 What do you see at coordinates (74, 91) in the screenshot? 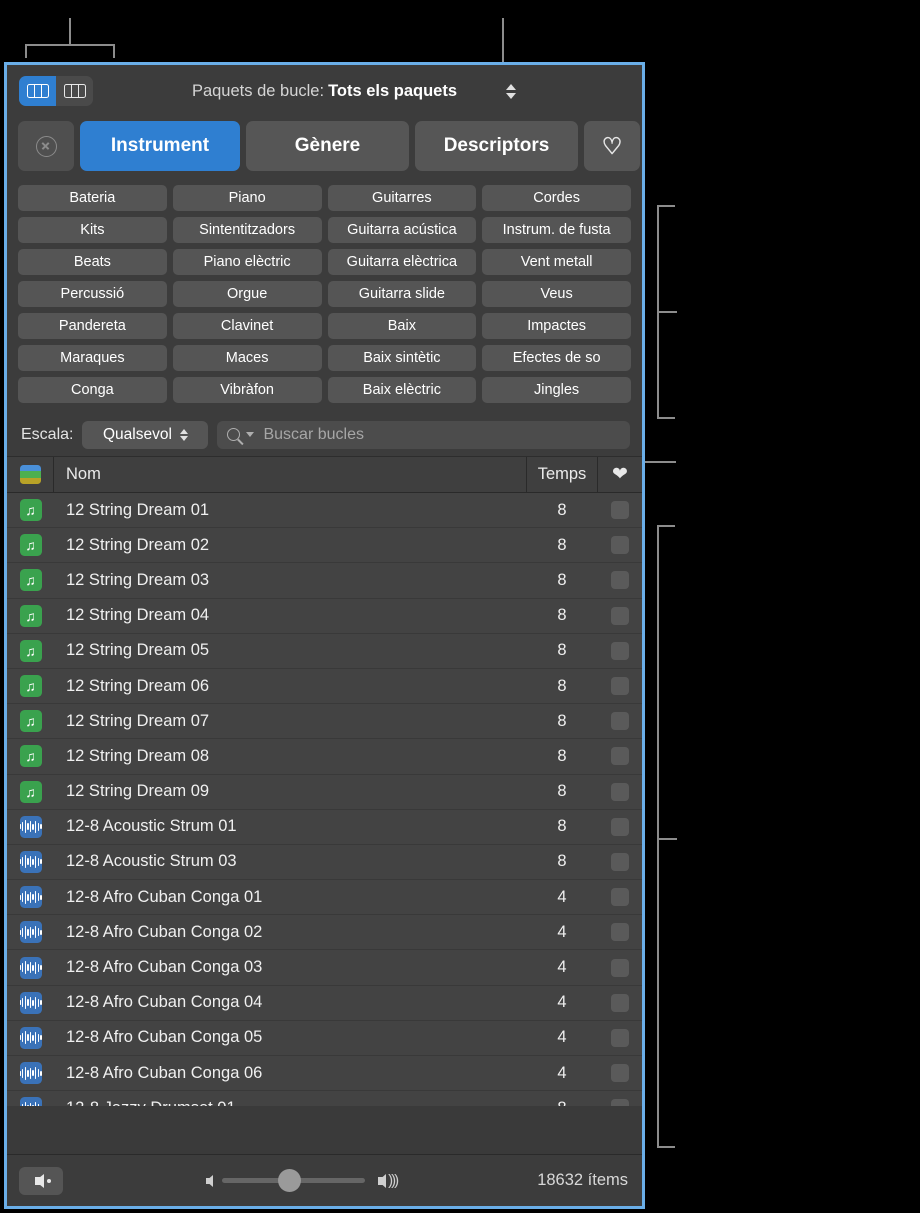
I see `column-view-button` at bounding box center [74, 91].